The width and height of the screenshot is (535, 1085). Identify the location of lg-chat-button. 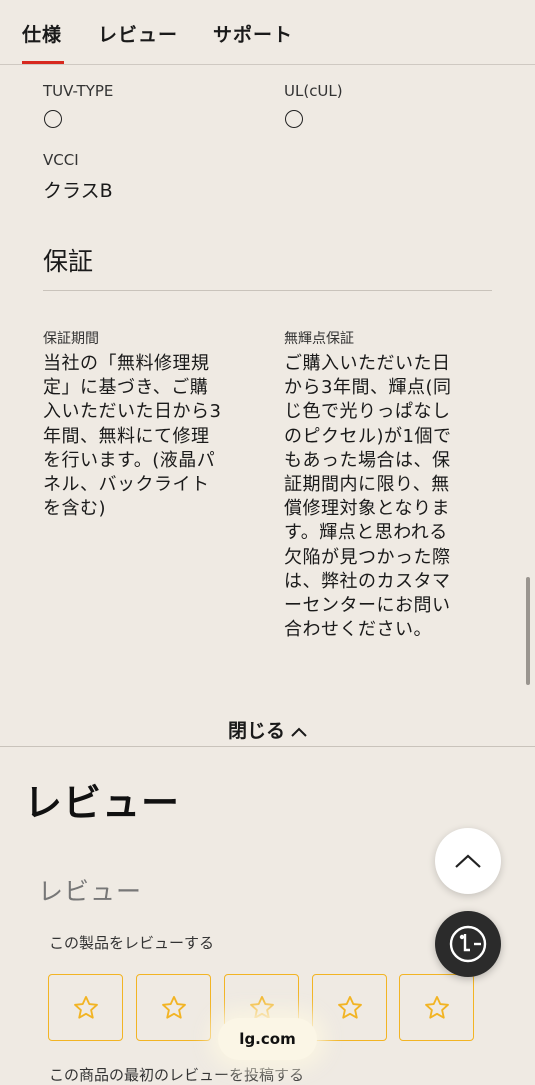
(468, 944).